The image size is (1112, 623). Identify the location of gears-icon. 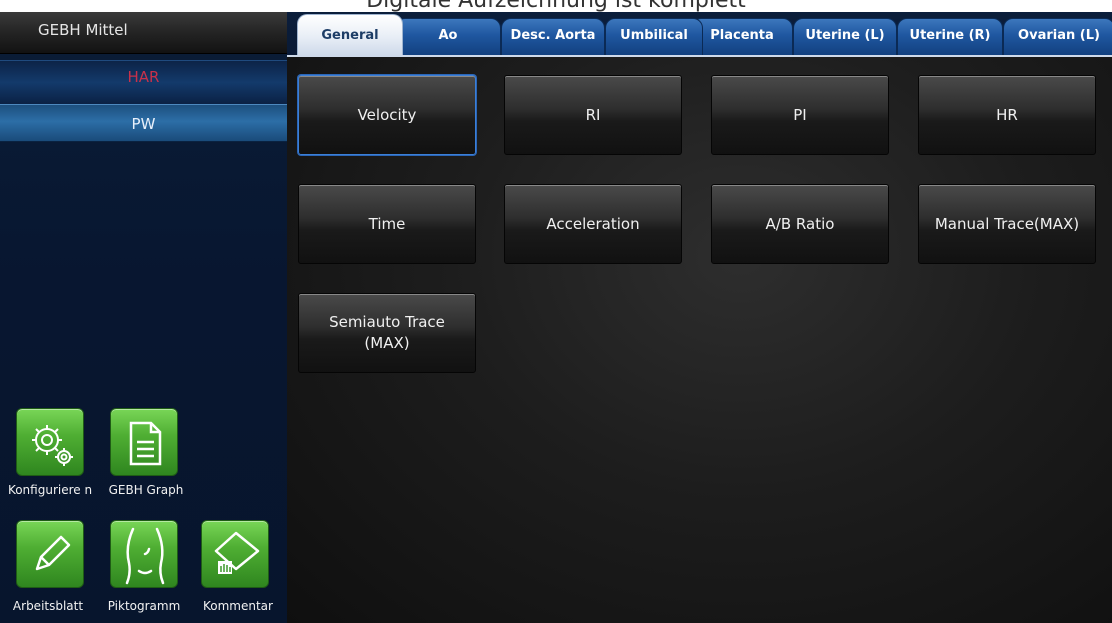
(52, 445).